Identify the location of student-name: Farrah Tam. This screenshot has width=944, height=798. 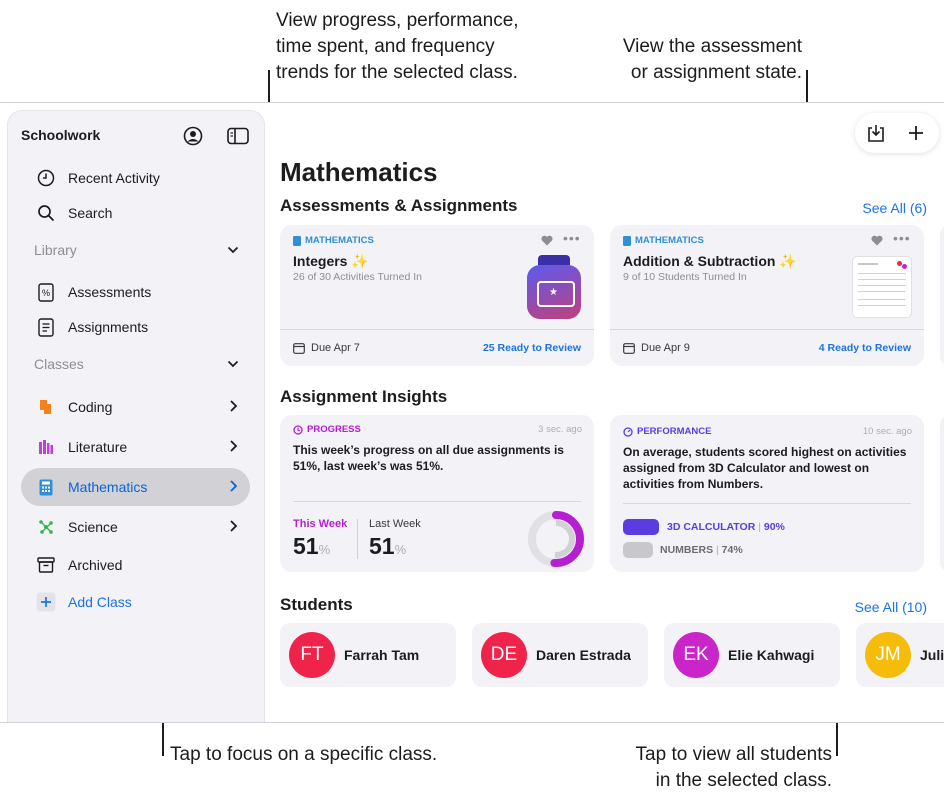
(382, 655).